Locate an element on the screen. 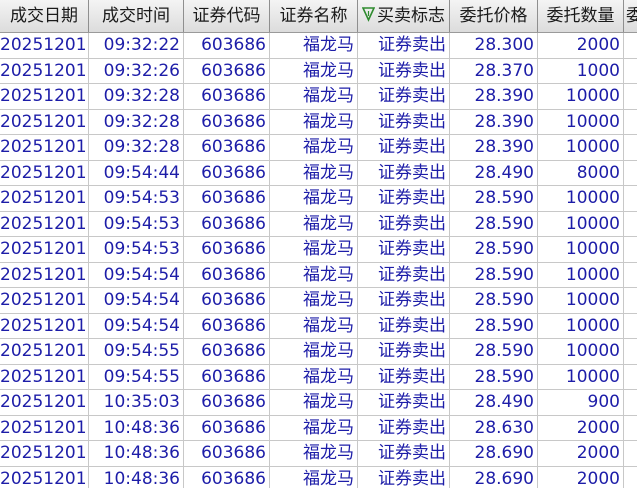 The image size is (637, 488). table-row: 20251201 09:32:26 603686 福龙马 证券卖出 28.370 1000 is located at coordinates (318, 71).